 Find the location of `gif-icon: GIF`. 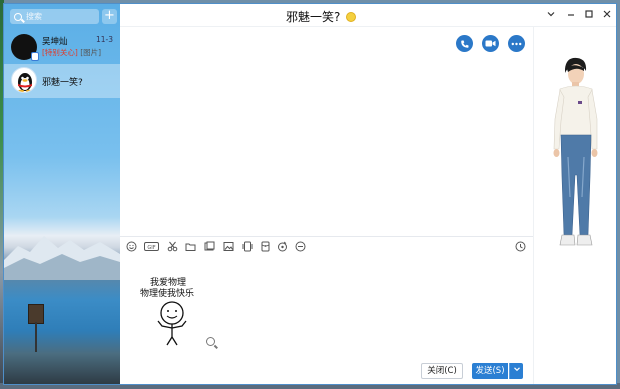

gif-icon: GIF is located at coordinates (151, 246).